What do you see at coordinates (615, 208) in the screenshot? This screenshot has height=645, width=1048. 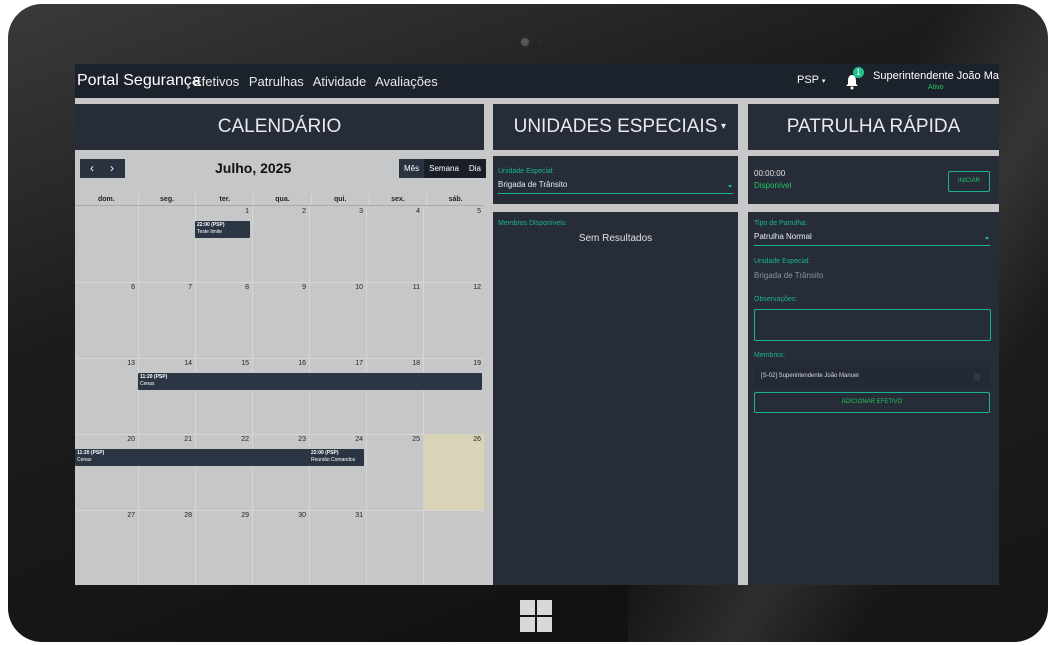 I see `divider` at bounding box center [615, 208].